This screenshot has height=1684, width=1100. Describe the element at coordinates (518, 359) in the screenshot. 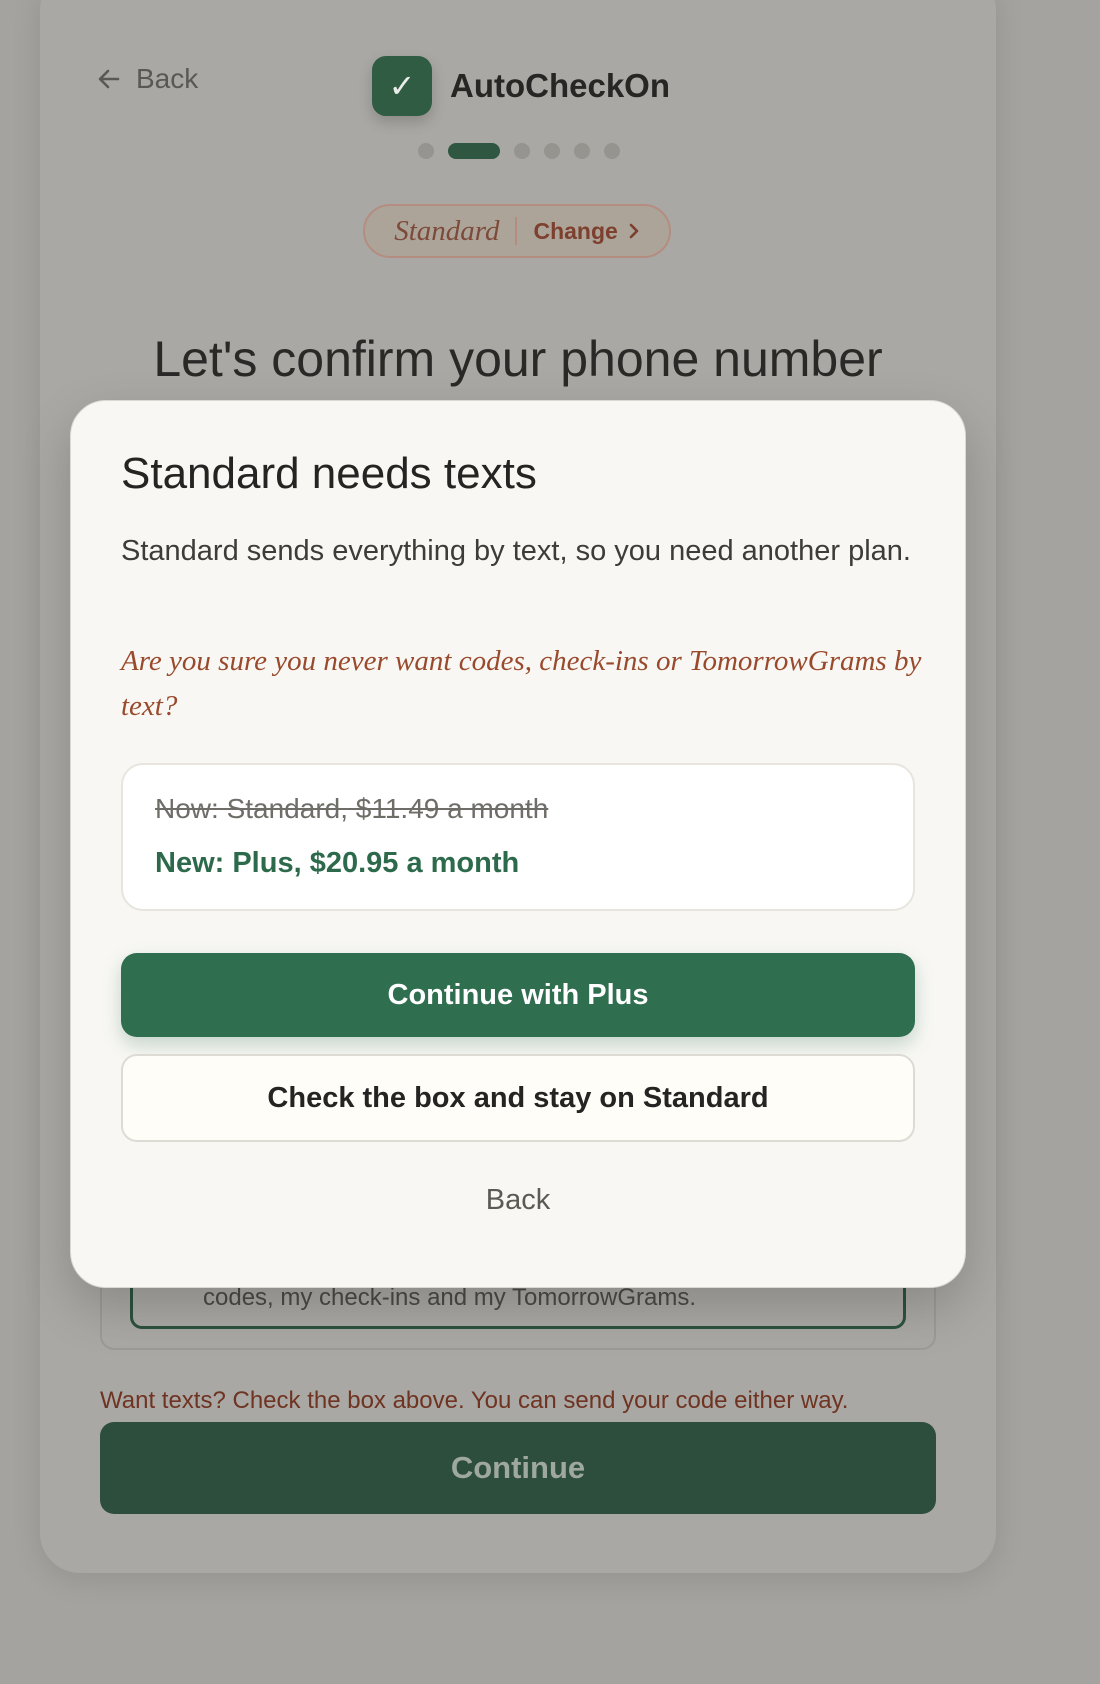

I see `page-title: Let's confirm your phone number` at that location.